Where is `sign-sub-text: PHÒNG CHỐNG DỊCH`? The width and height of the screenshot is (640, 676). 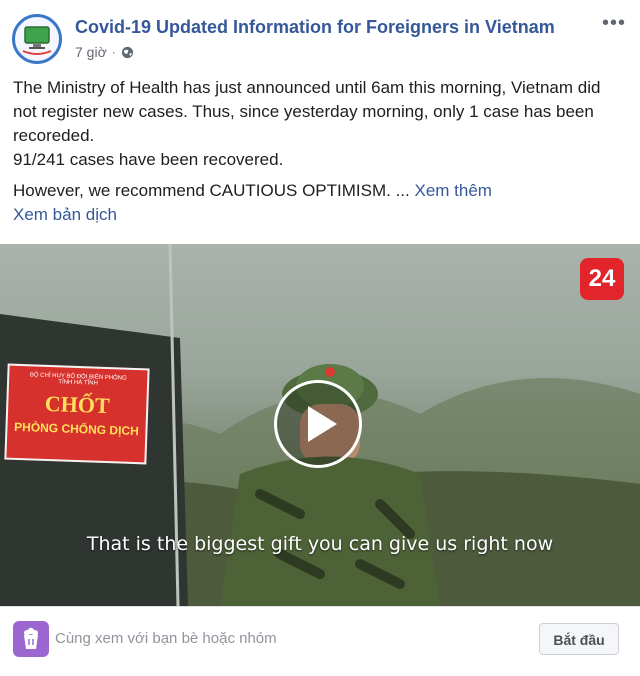 sign-sub-text: PHÒNG CHỐNG DỊCH is located at coordinates (76, 429).